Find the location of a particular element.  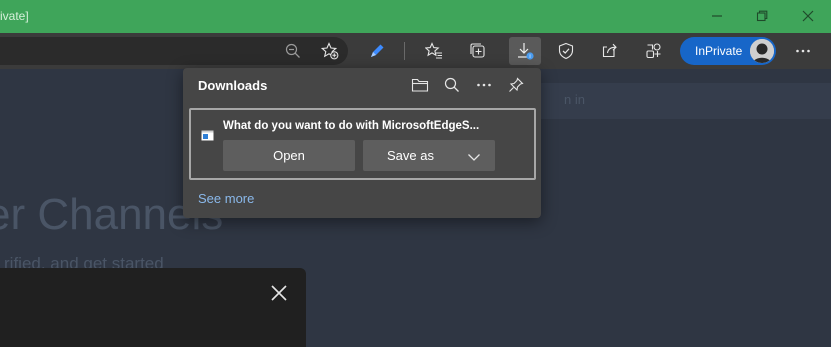

pin-downloads-button is located at coordinates (516, 87).